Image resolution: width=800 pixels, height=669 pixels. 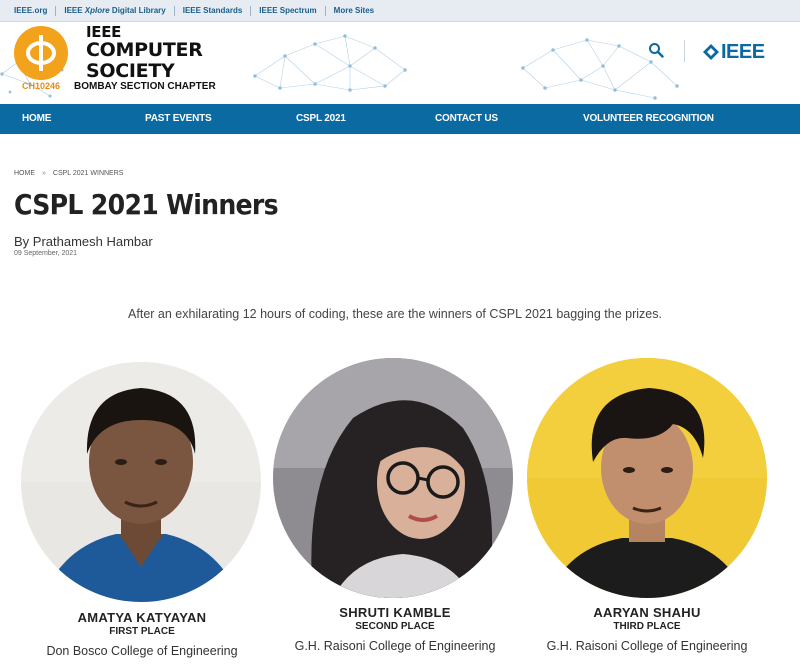 I want to click on article-date: 09 September, 2021, so click(x=46, y=253).